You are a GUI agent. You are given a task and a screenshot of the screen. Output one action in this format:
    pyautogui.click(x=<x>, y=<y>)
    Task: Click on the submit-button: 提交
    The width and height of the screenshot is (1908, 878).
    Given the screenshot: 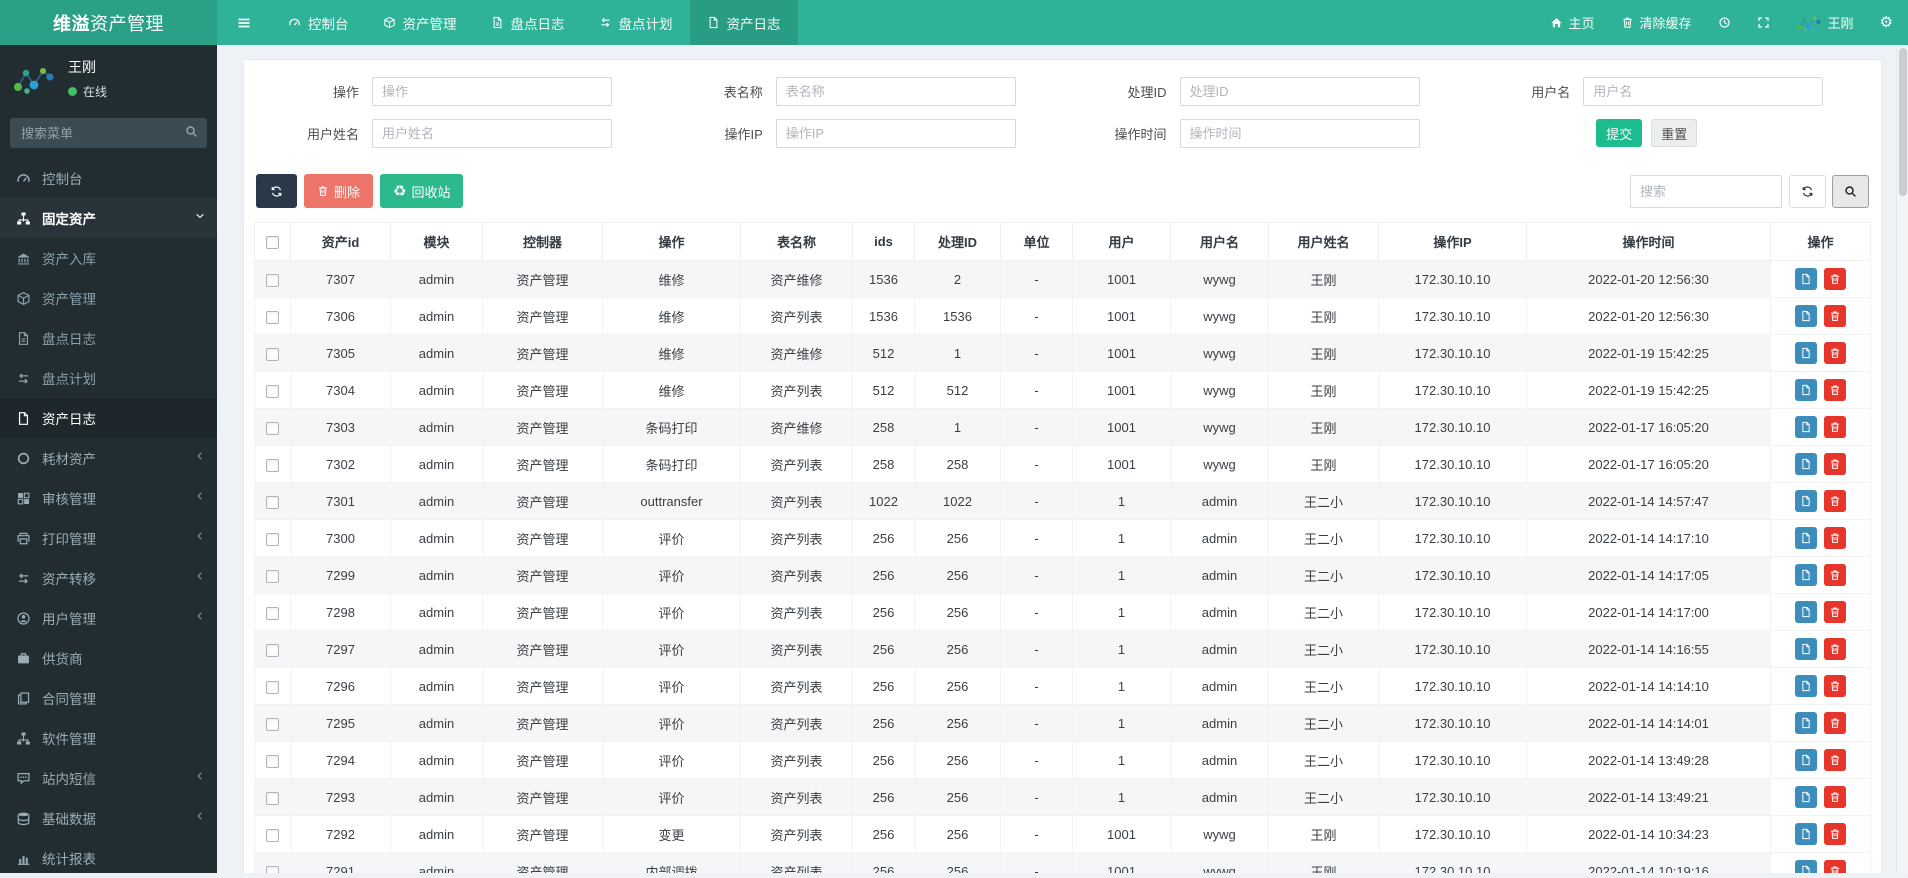 What is the action you would take?
    pyautogui.click(x=1619, y=133)
    